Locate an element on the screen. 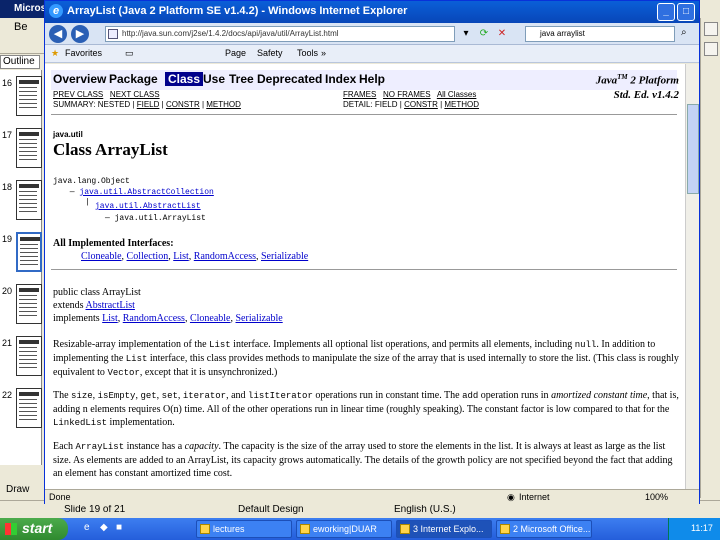 The width and height of the screenshot is (720, 540). interface-link: RandomAccess is located at coordinates (225, 256).